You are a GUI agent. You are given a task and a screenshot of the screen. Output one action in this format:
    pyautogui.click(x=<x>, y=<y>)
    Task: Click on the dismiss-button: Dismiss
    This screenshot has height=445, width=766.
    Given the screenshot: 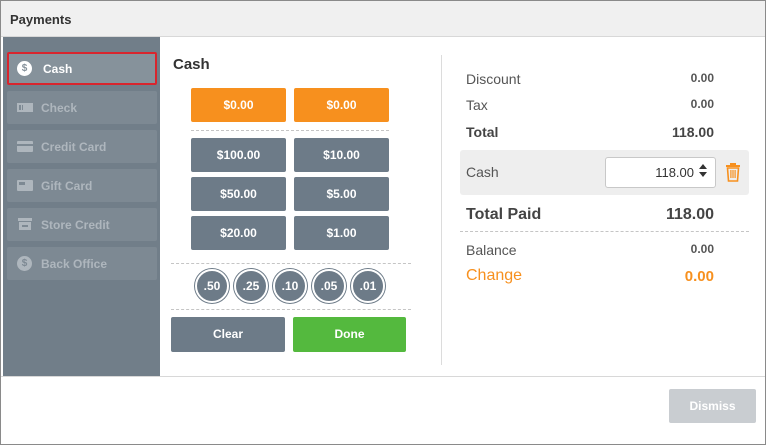 What is the action you would take?
    pyautogui.click(x=712, y=406)
    